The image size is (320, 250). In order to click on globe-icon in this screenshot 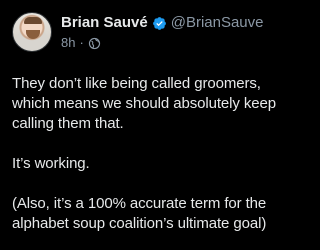, I will do `click(94, 43)`.